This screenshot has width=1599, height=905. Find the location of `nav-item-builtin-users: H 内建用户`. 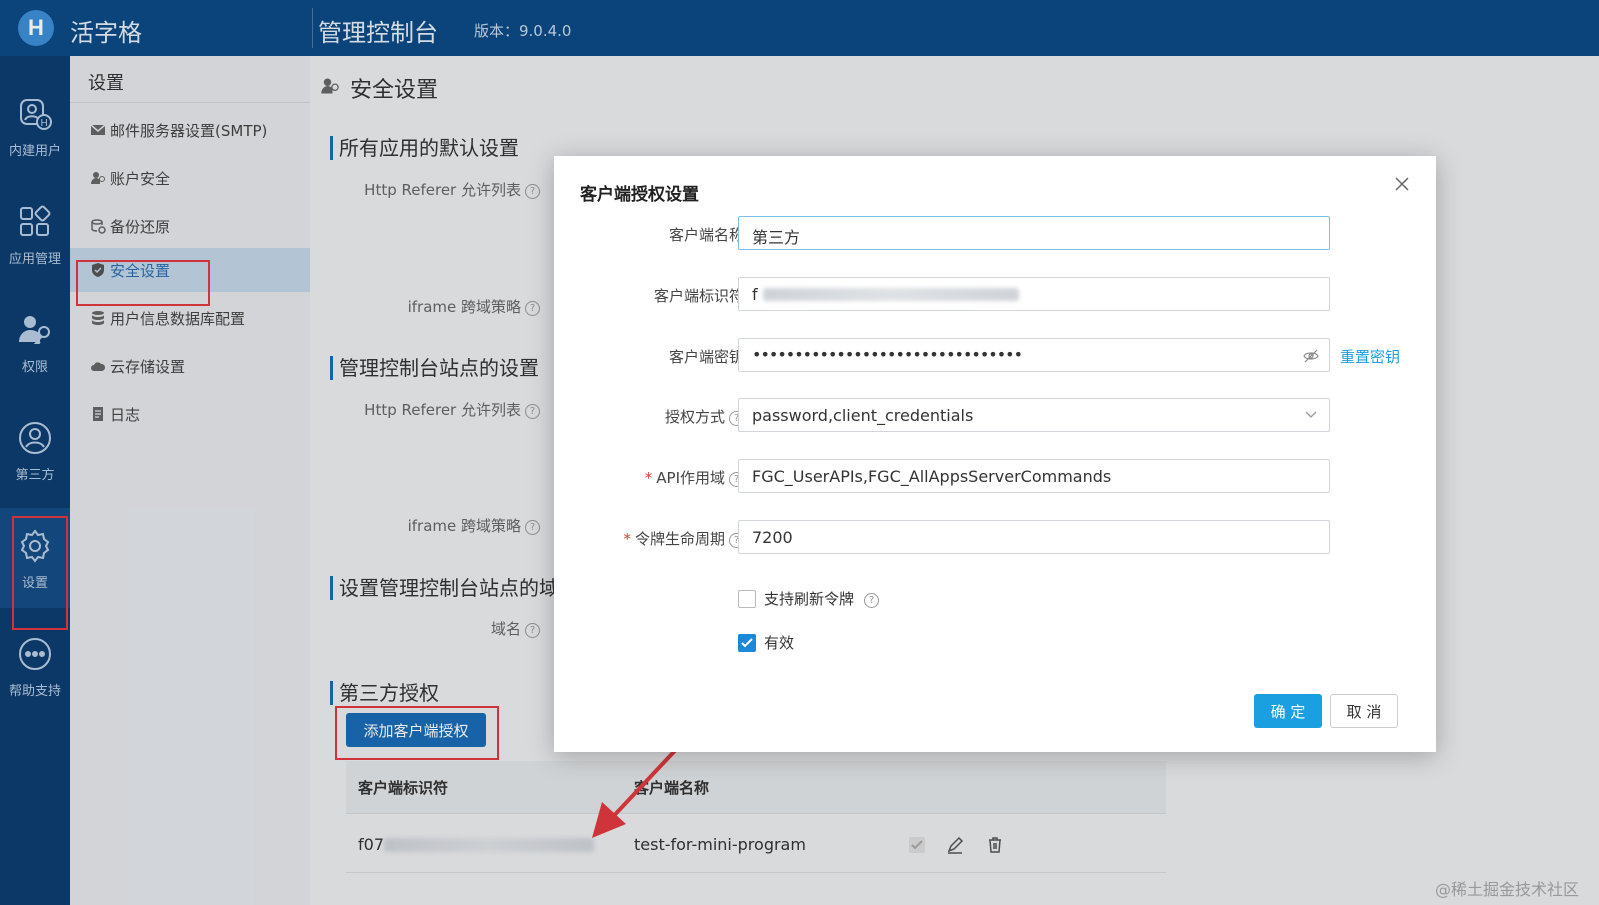

nav-item-builtin-users: H 内建用户 is located at coordinates (35, 126).